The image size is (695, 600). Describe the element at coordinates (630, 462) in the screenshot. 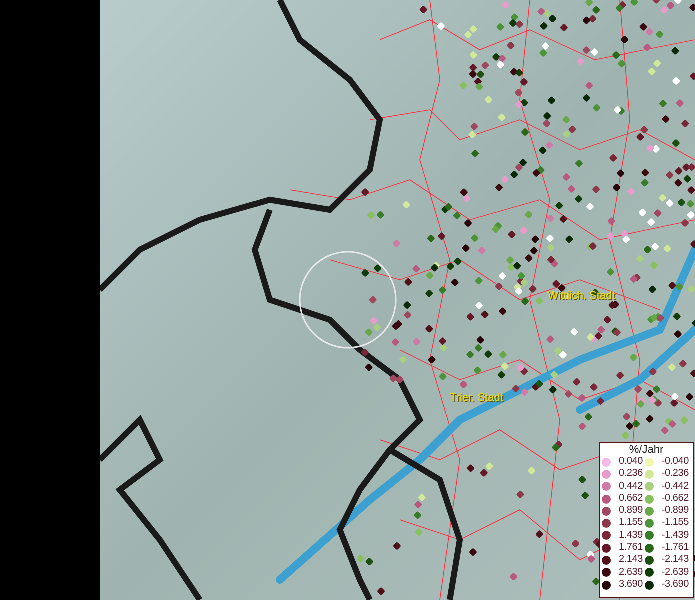

I see `legend-value: 0.040` at that location.